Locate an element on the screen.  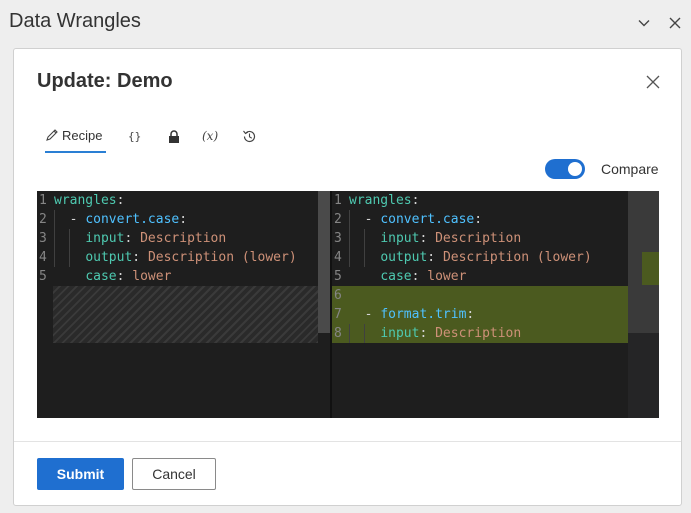
scrollbar is located at coordinates (324, 262).